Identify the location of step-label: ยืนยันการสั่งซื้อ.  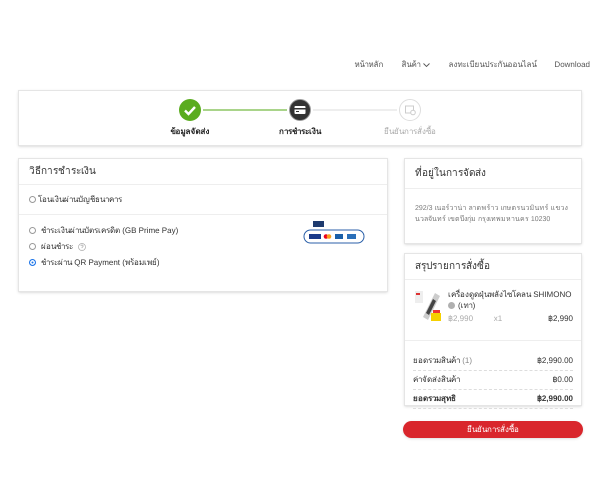
(410, 132).